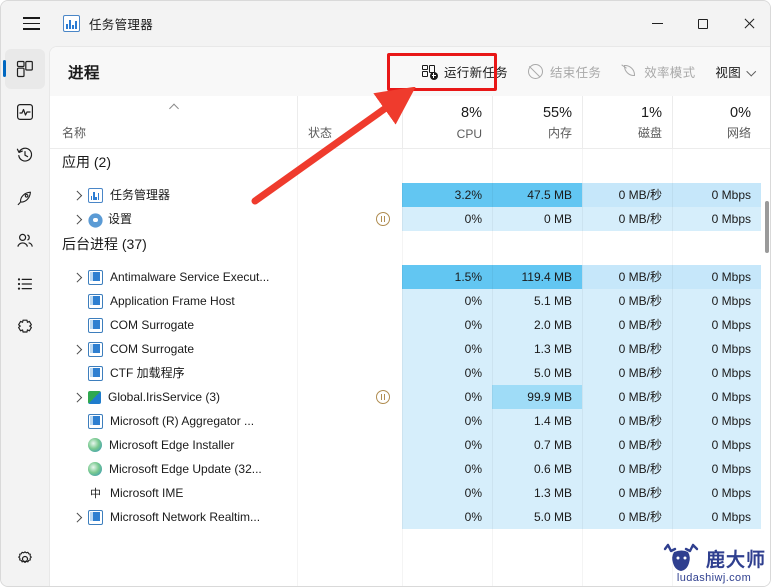 The image size is (771, 587). I want to click on sidebar-item-startup-apps, so click(25, 198).